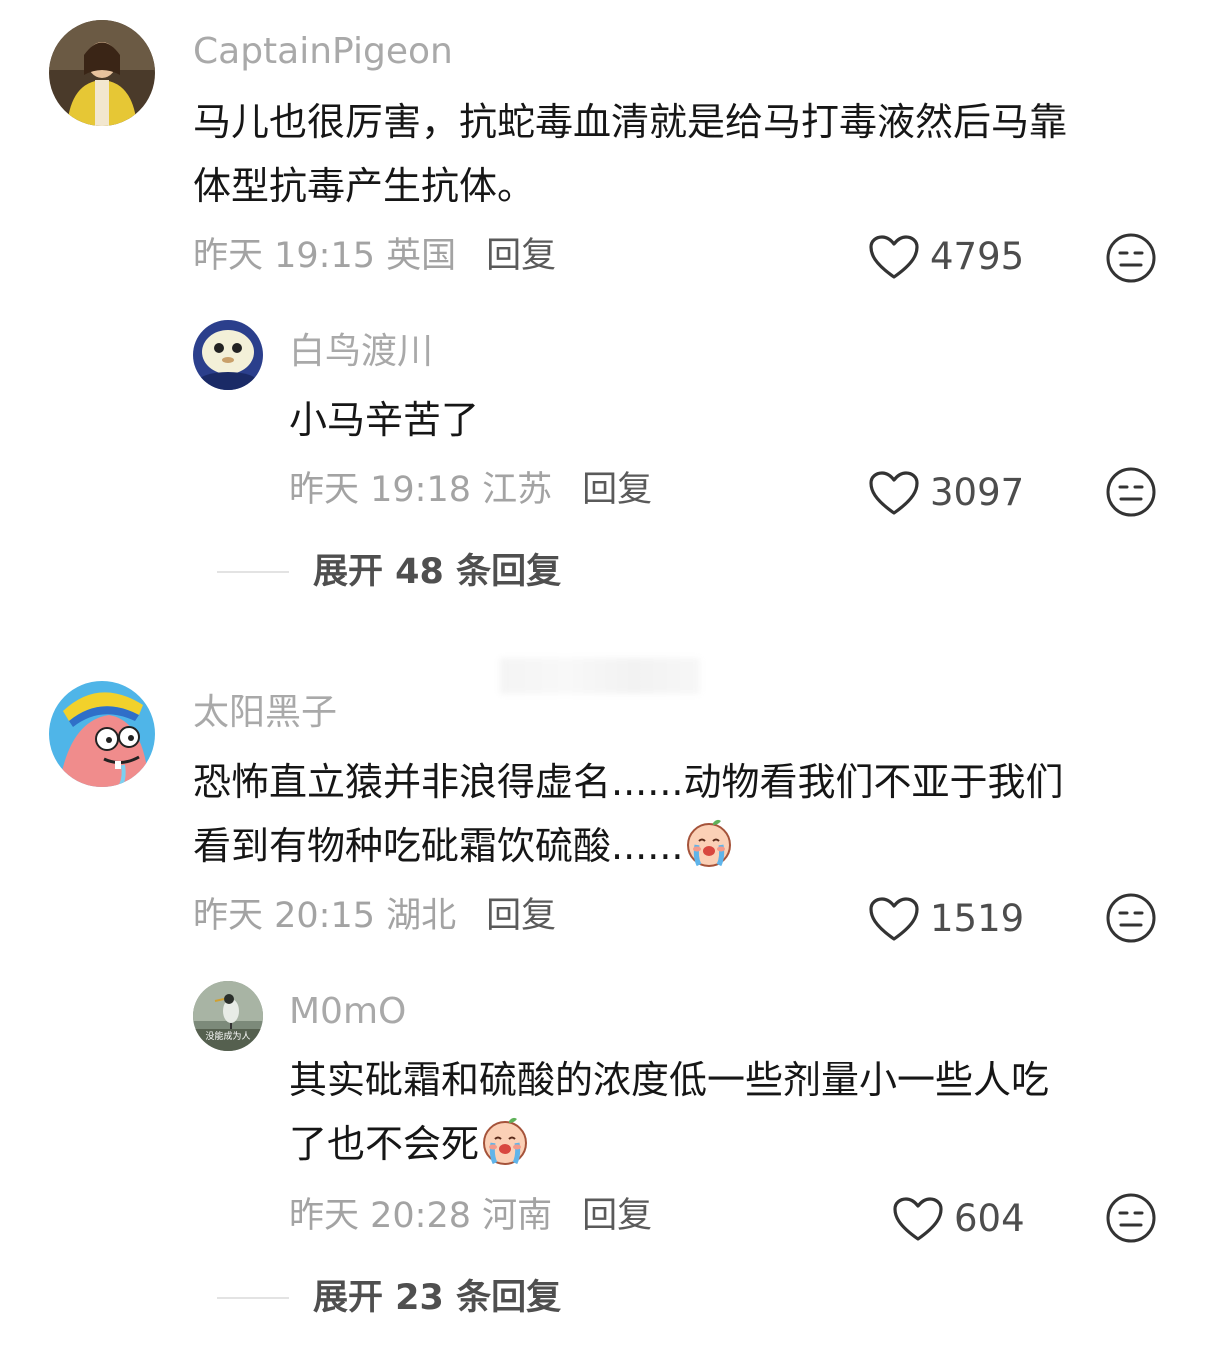  What do you see at coordinates (347, 1012) in the screenshot?
I see `username: M0mO` at bounding box center [347, 1012].